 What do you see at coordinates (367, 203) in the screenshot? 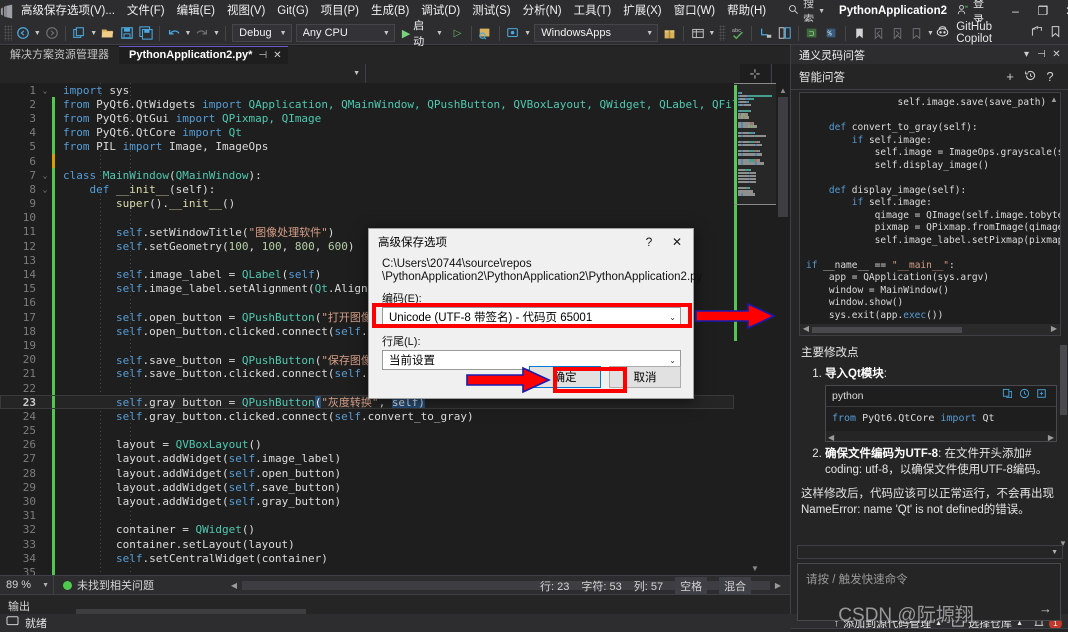
I see `code-line: 9 super().__init__()` at bounding box center [367, 203].